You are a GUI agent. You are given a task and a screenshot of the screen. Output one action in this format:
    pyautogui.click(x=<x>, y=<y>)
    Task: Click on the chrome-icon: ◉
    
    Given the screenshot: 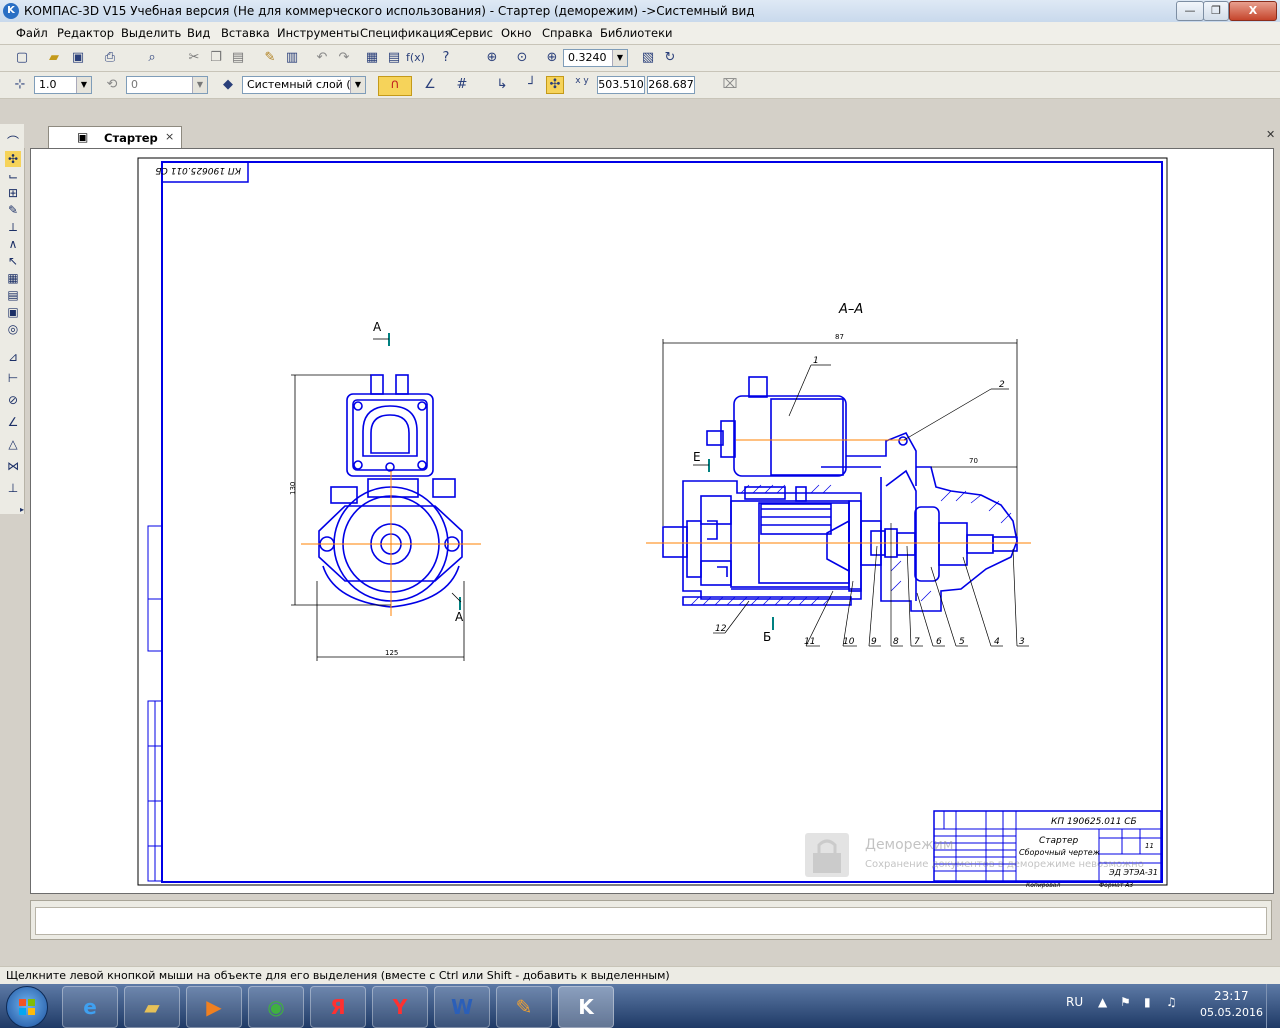 What is the action you would take?
    pyautogui.click(x=276, y=1007)
    